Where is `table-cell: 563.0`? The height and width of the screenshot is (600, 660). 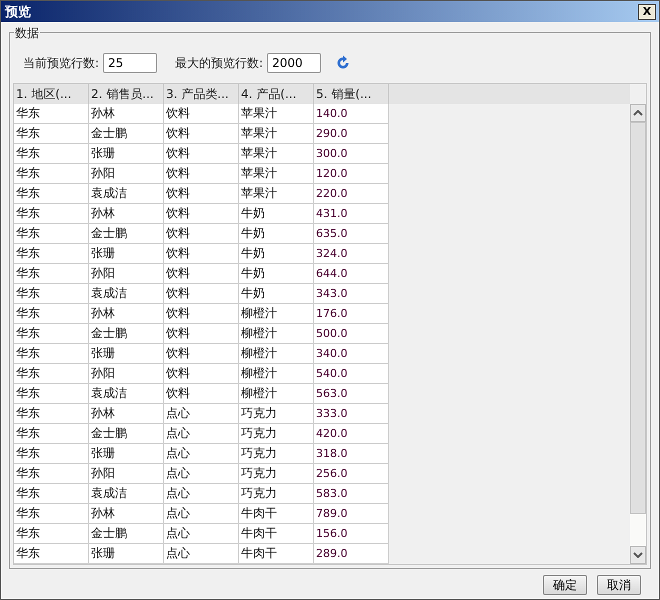
table-cell: 563.0 is located at coordinates (351, 394).